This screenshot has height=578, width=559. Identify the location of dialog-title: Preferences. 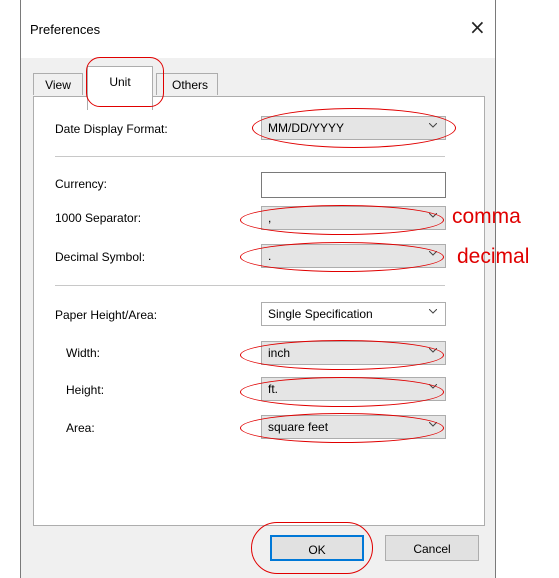
(65, 29).